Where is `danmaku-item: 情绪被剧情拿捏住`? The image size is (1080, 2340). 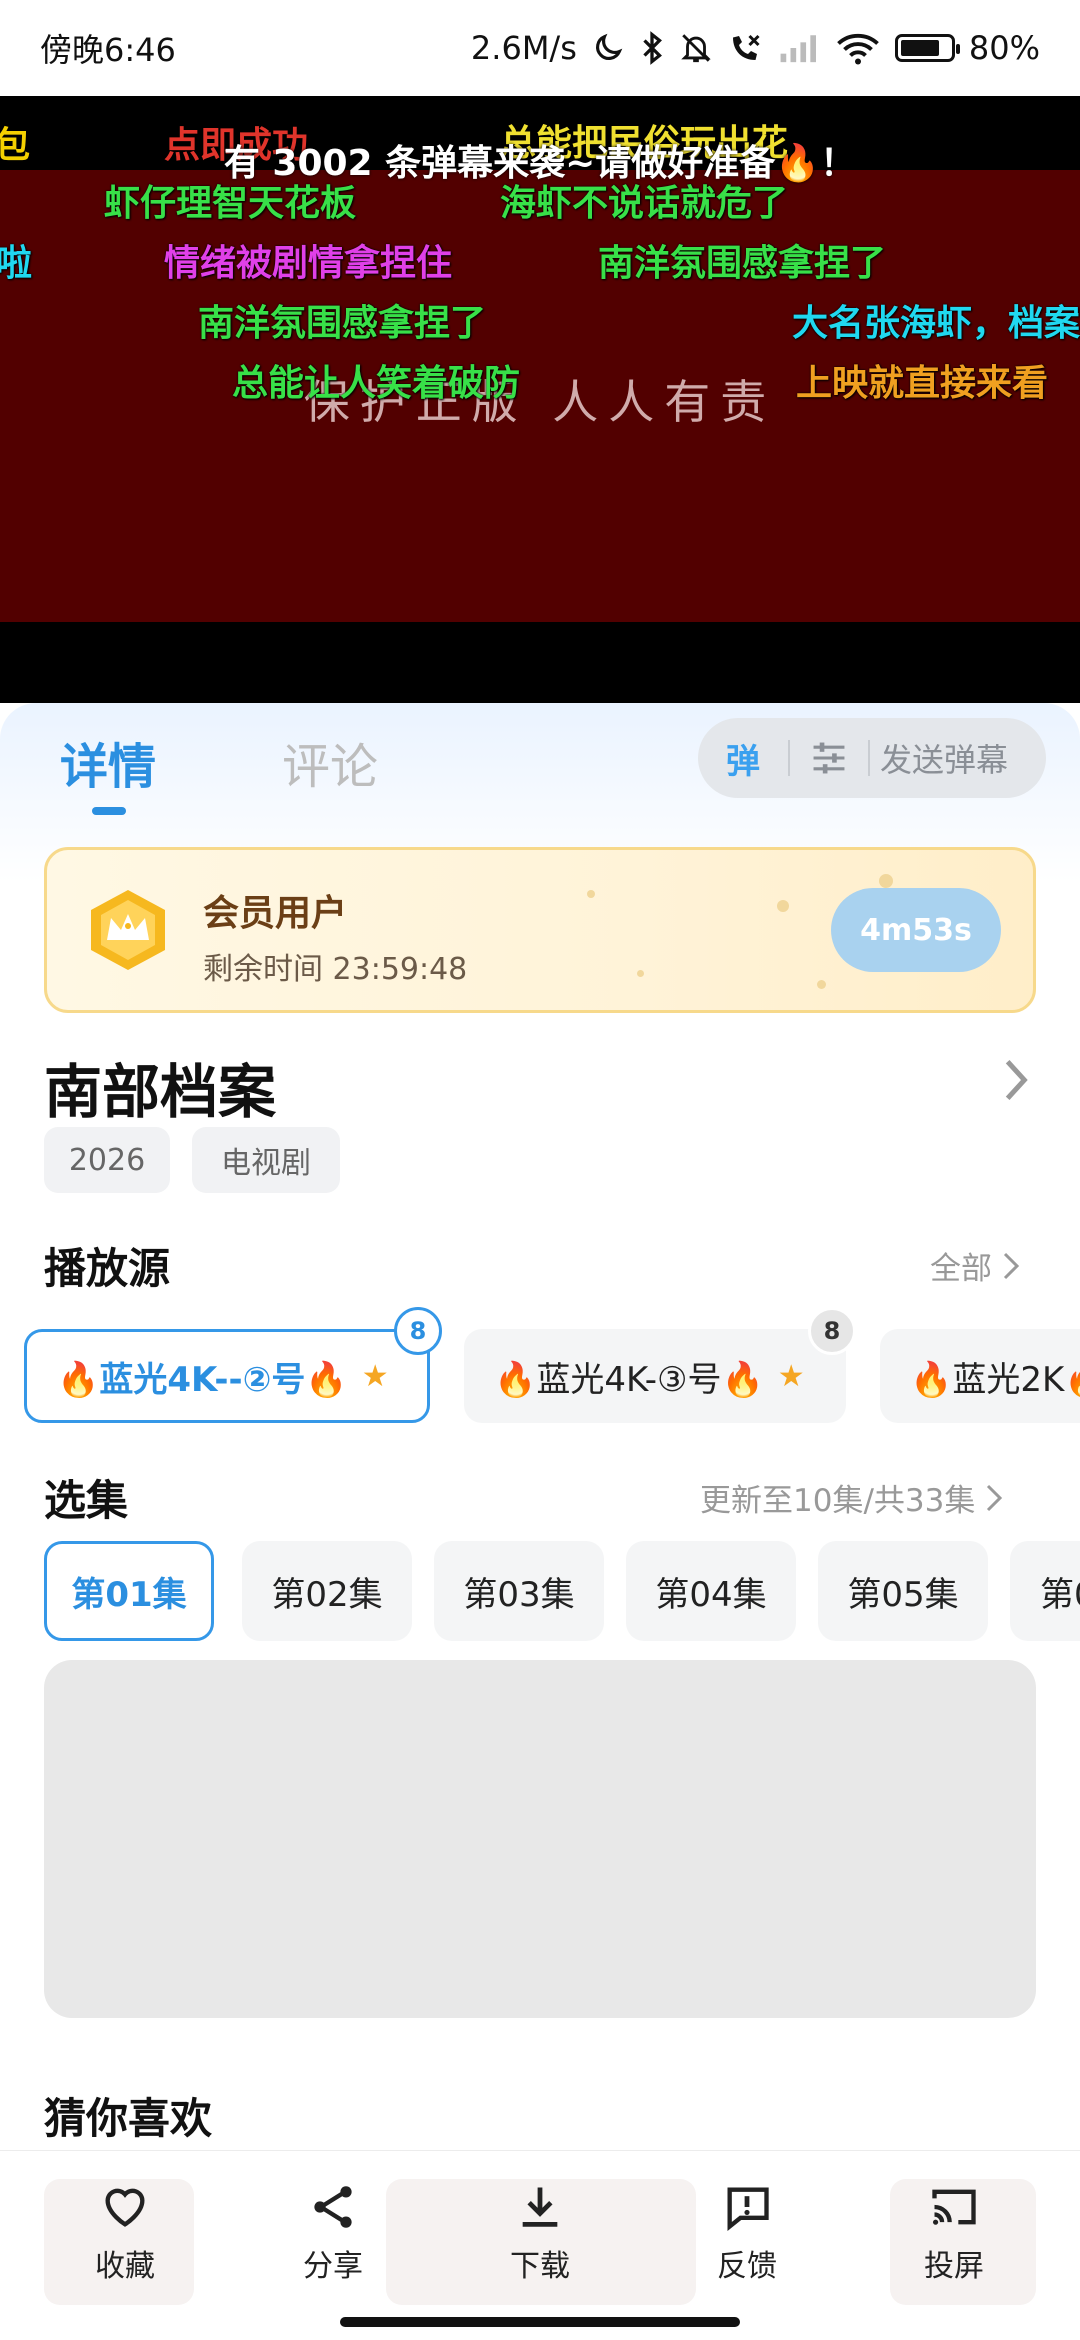 danmaku-item: 情绪被剧情拿捏住 is located at coordinates (308, 263).